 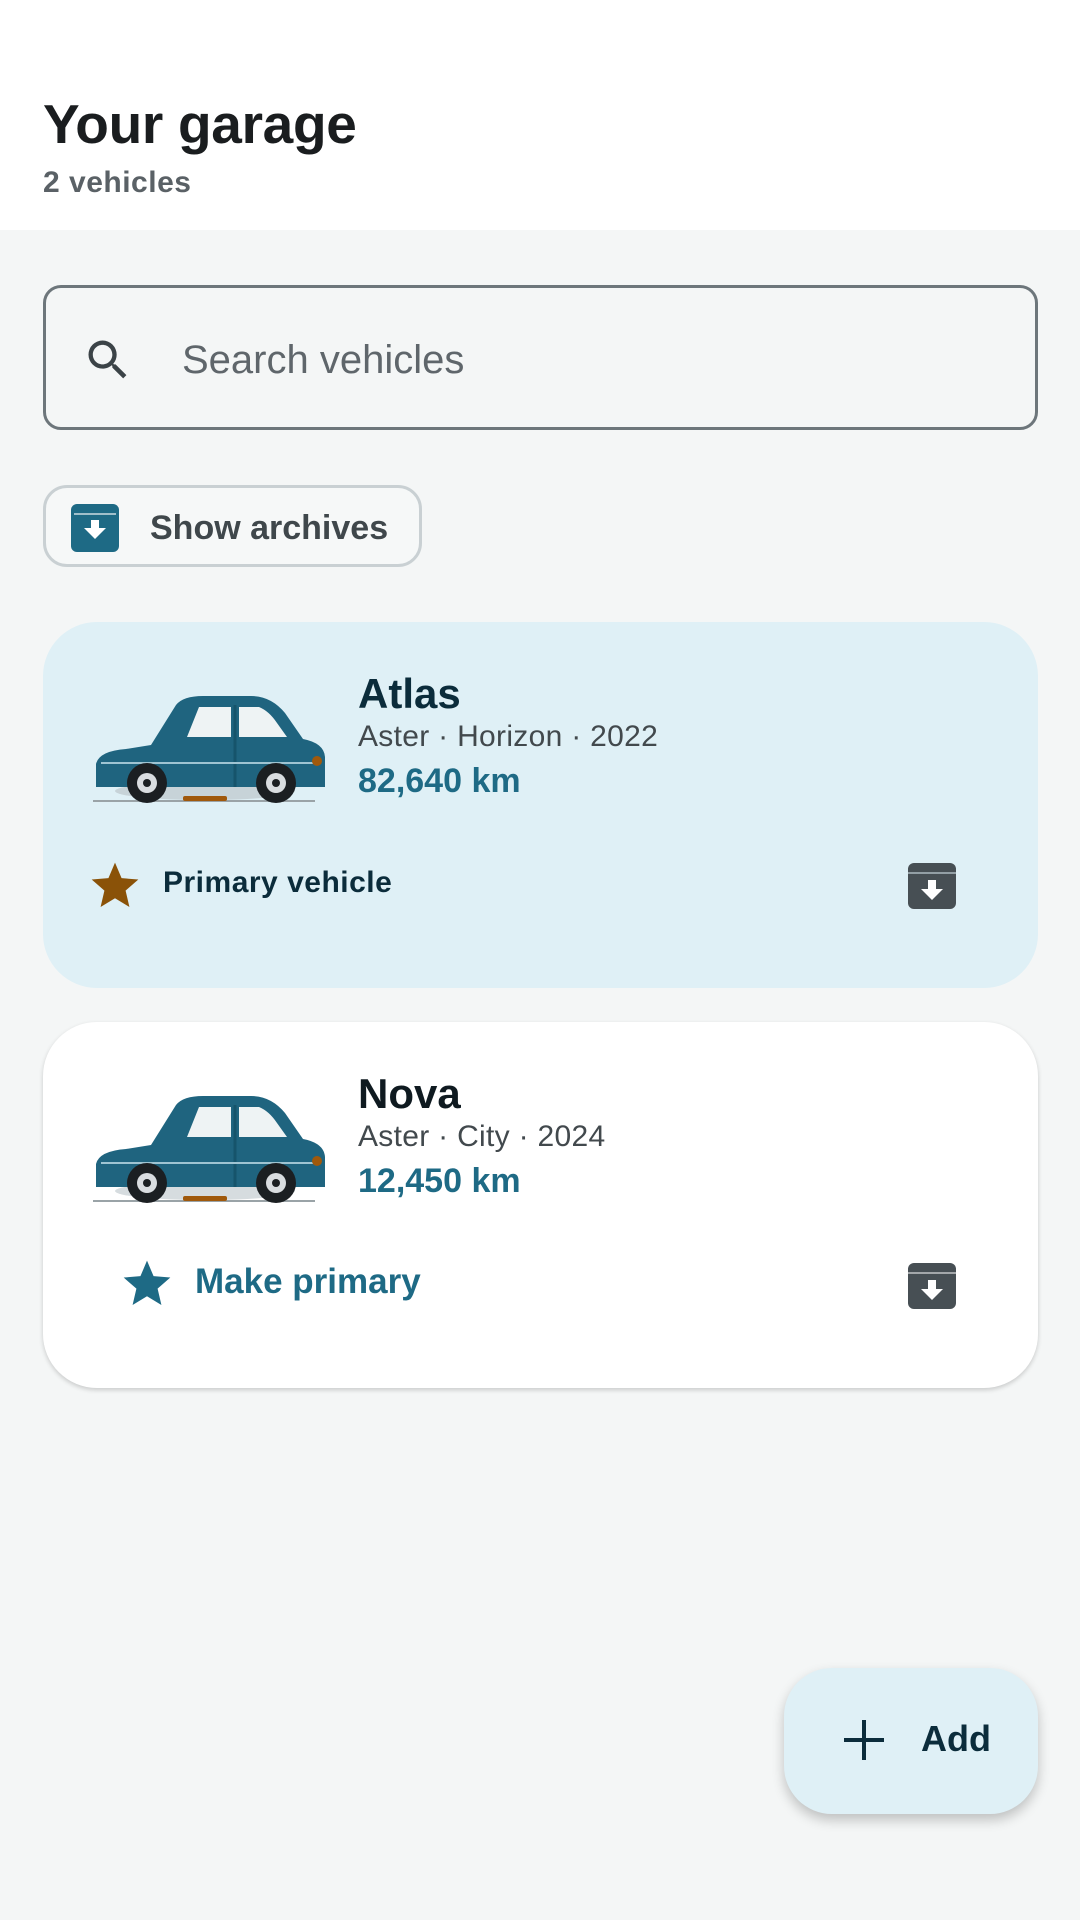 I want to click on show-archives-button: Show archives, so click(x=232, y=526).